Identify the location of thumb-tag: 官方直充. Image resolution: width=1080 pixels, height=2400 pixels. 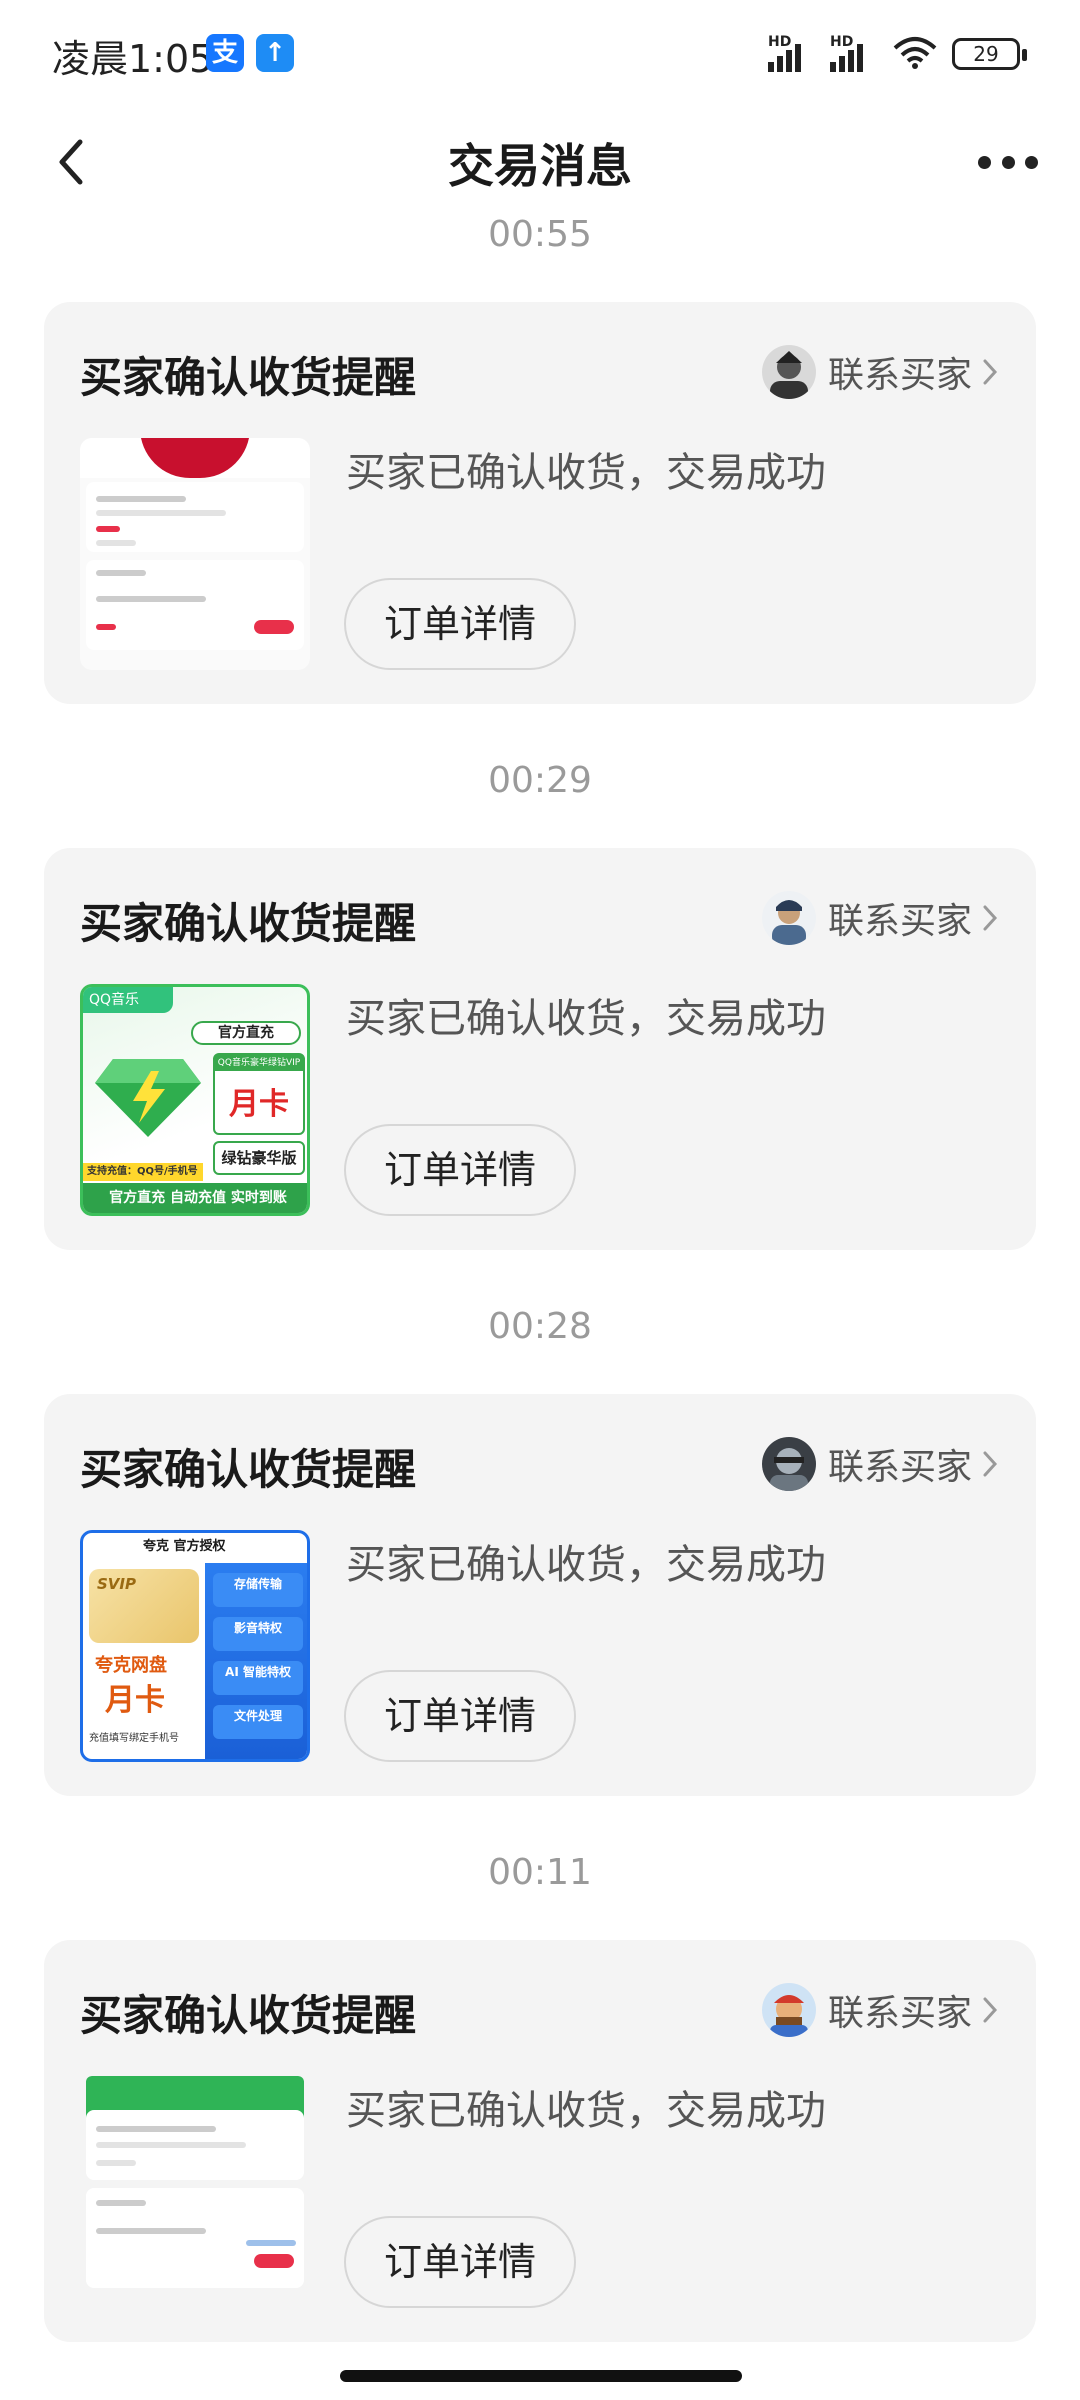
(246, 1033).